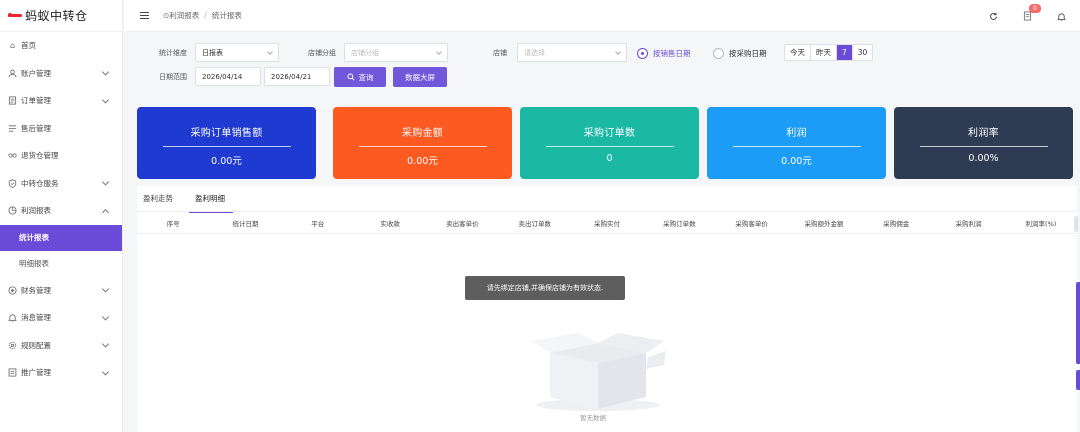 This screenshot has width=1080, height=432. What do you see at coordinates (61, 264) in the screenshot?
I see `sidebar-subitem-detail-report: 明细报表` at bounding box center [61, 264].